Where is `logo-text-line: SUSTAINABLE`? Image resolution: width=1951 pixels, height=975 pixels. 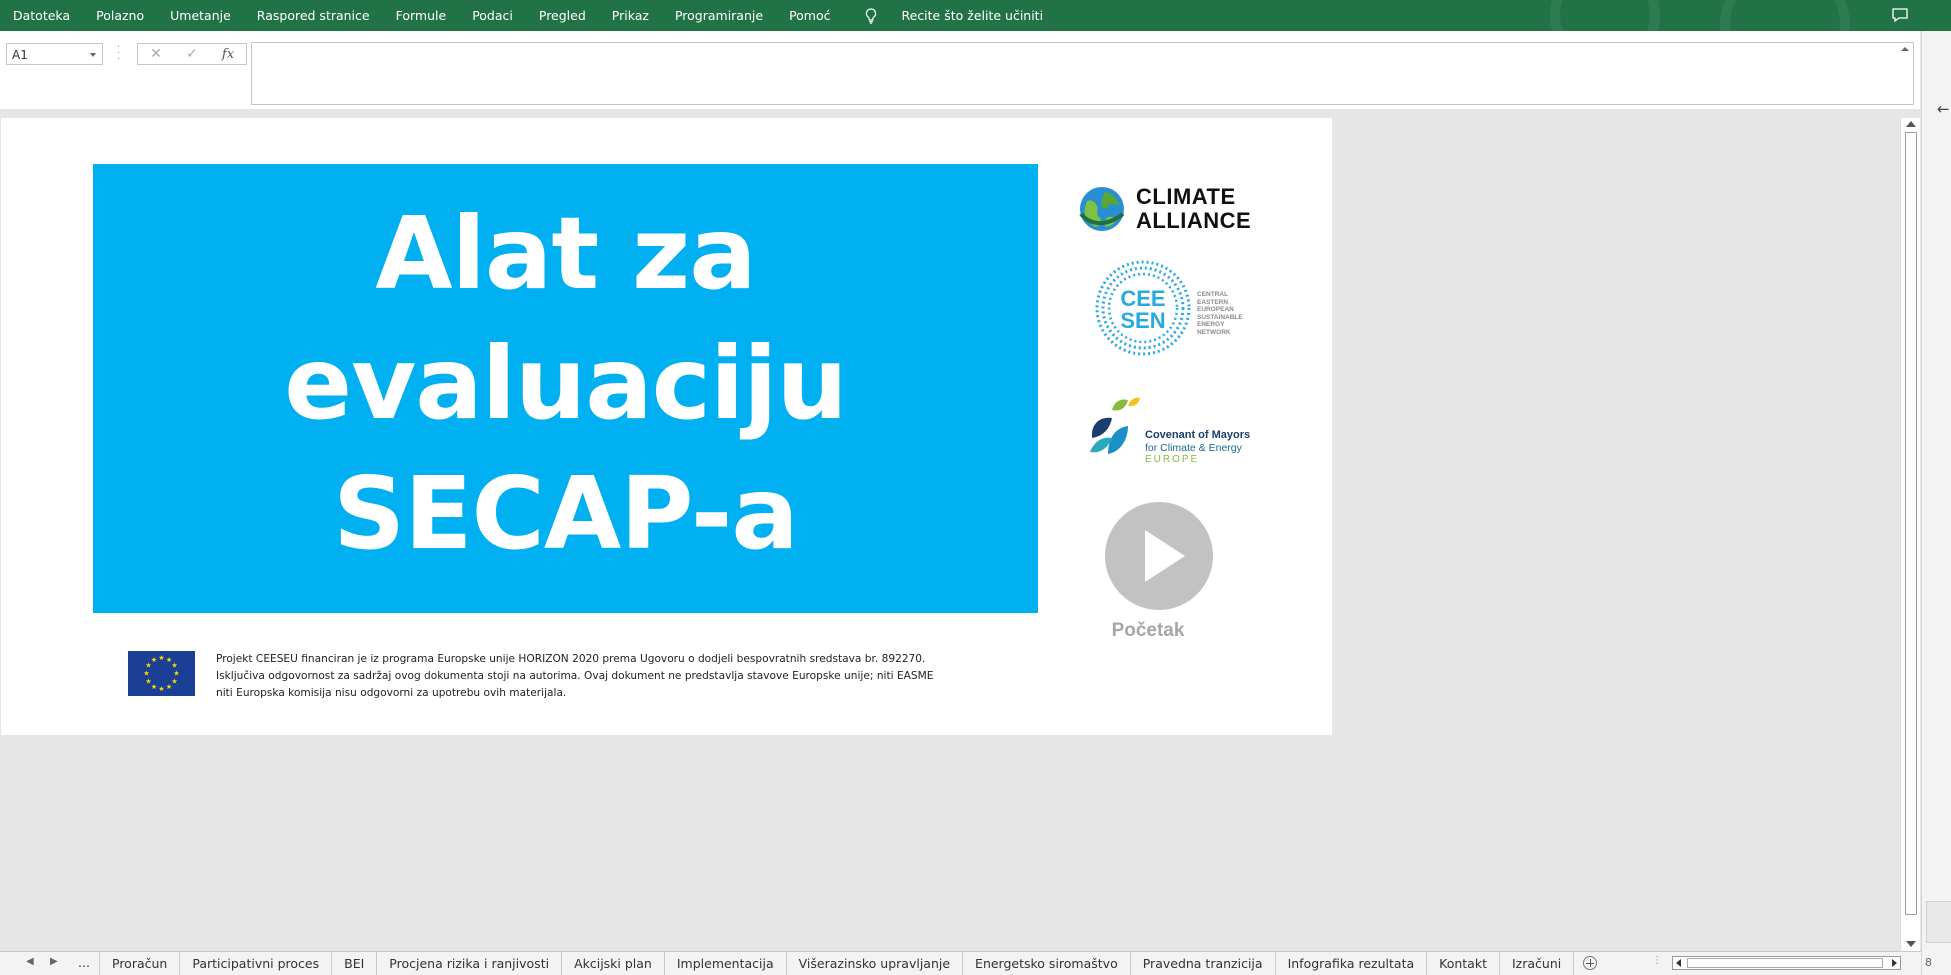
logo-text-line: SUSTAINABLE is located at coordinates (1220, 317).